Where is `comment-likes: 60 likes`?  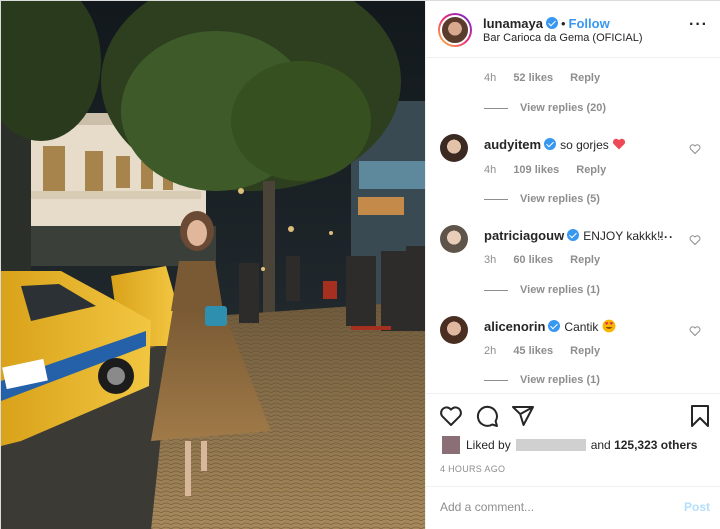 comment-likes: 60 likes is located at coordinates (533, 260).